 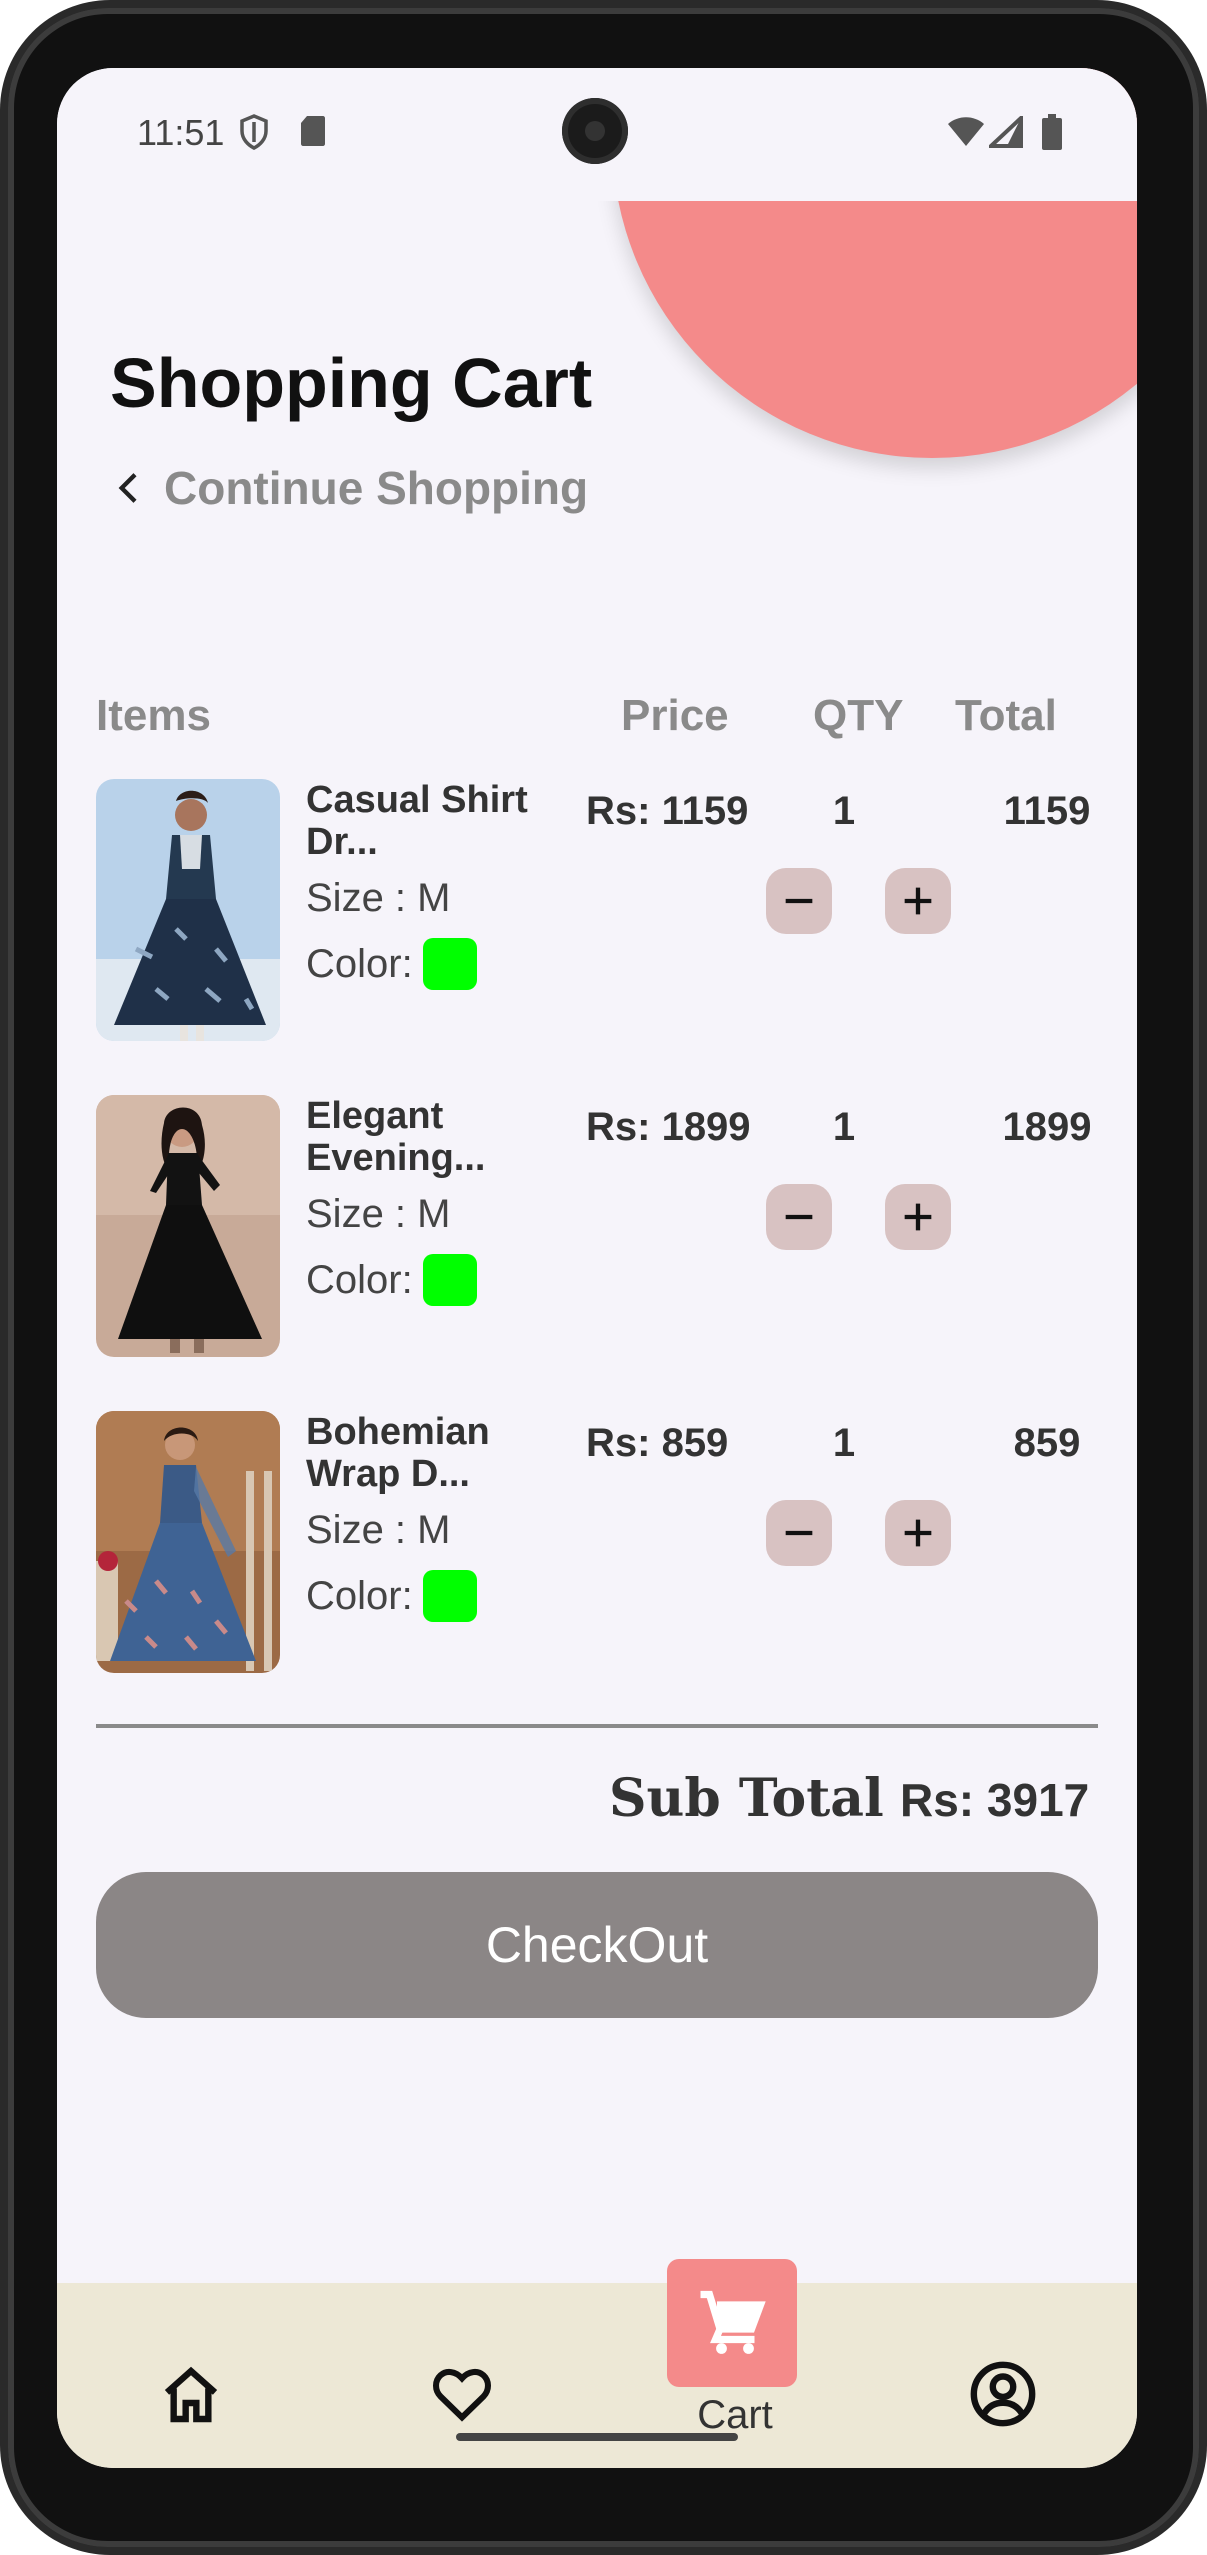 I want to click on subtotal-value: Rs: 3917, so click(x=995, y=1800).